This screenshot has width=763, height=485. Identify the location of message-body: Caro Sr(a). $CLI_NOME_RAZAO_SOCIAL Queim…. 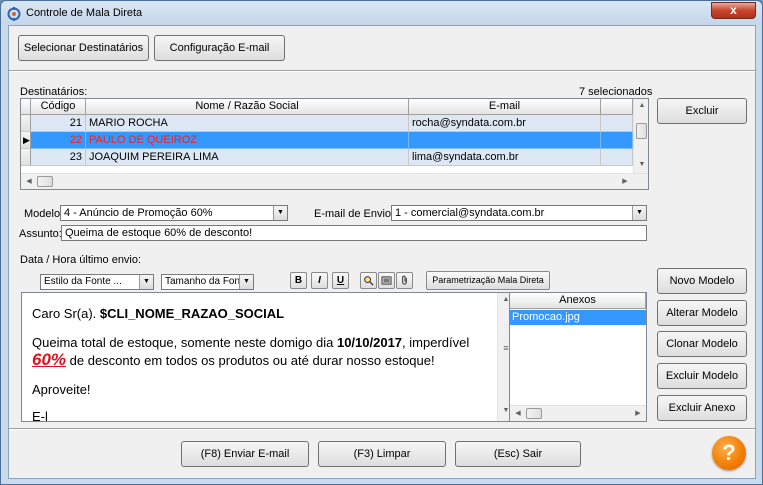
(266, 363).